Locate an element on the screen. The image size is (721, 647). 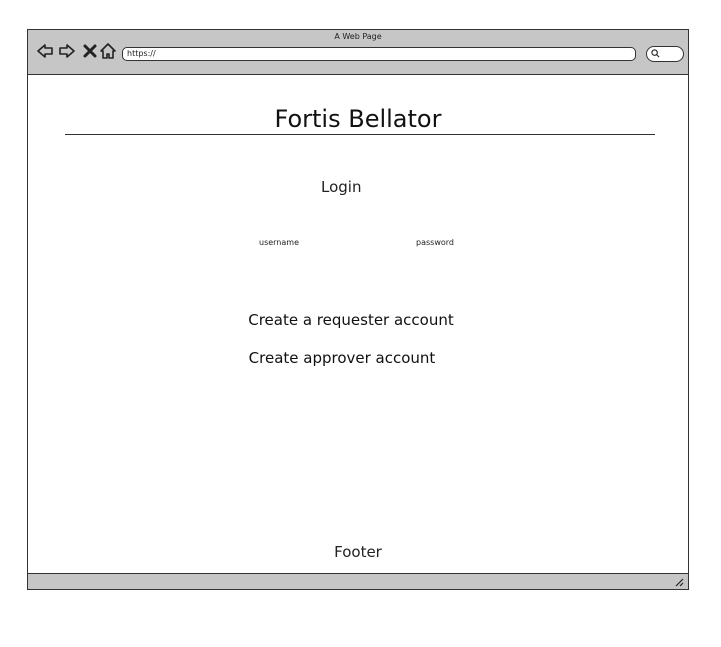
back-arrow-icon is located at coordinates (45, 51).